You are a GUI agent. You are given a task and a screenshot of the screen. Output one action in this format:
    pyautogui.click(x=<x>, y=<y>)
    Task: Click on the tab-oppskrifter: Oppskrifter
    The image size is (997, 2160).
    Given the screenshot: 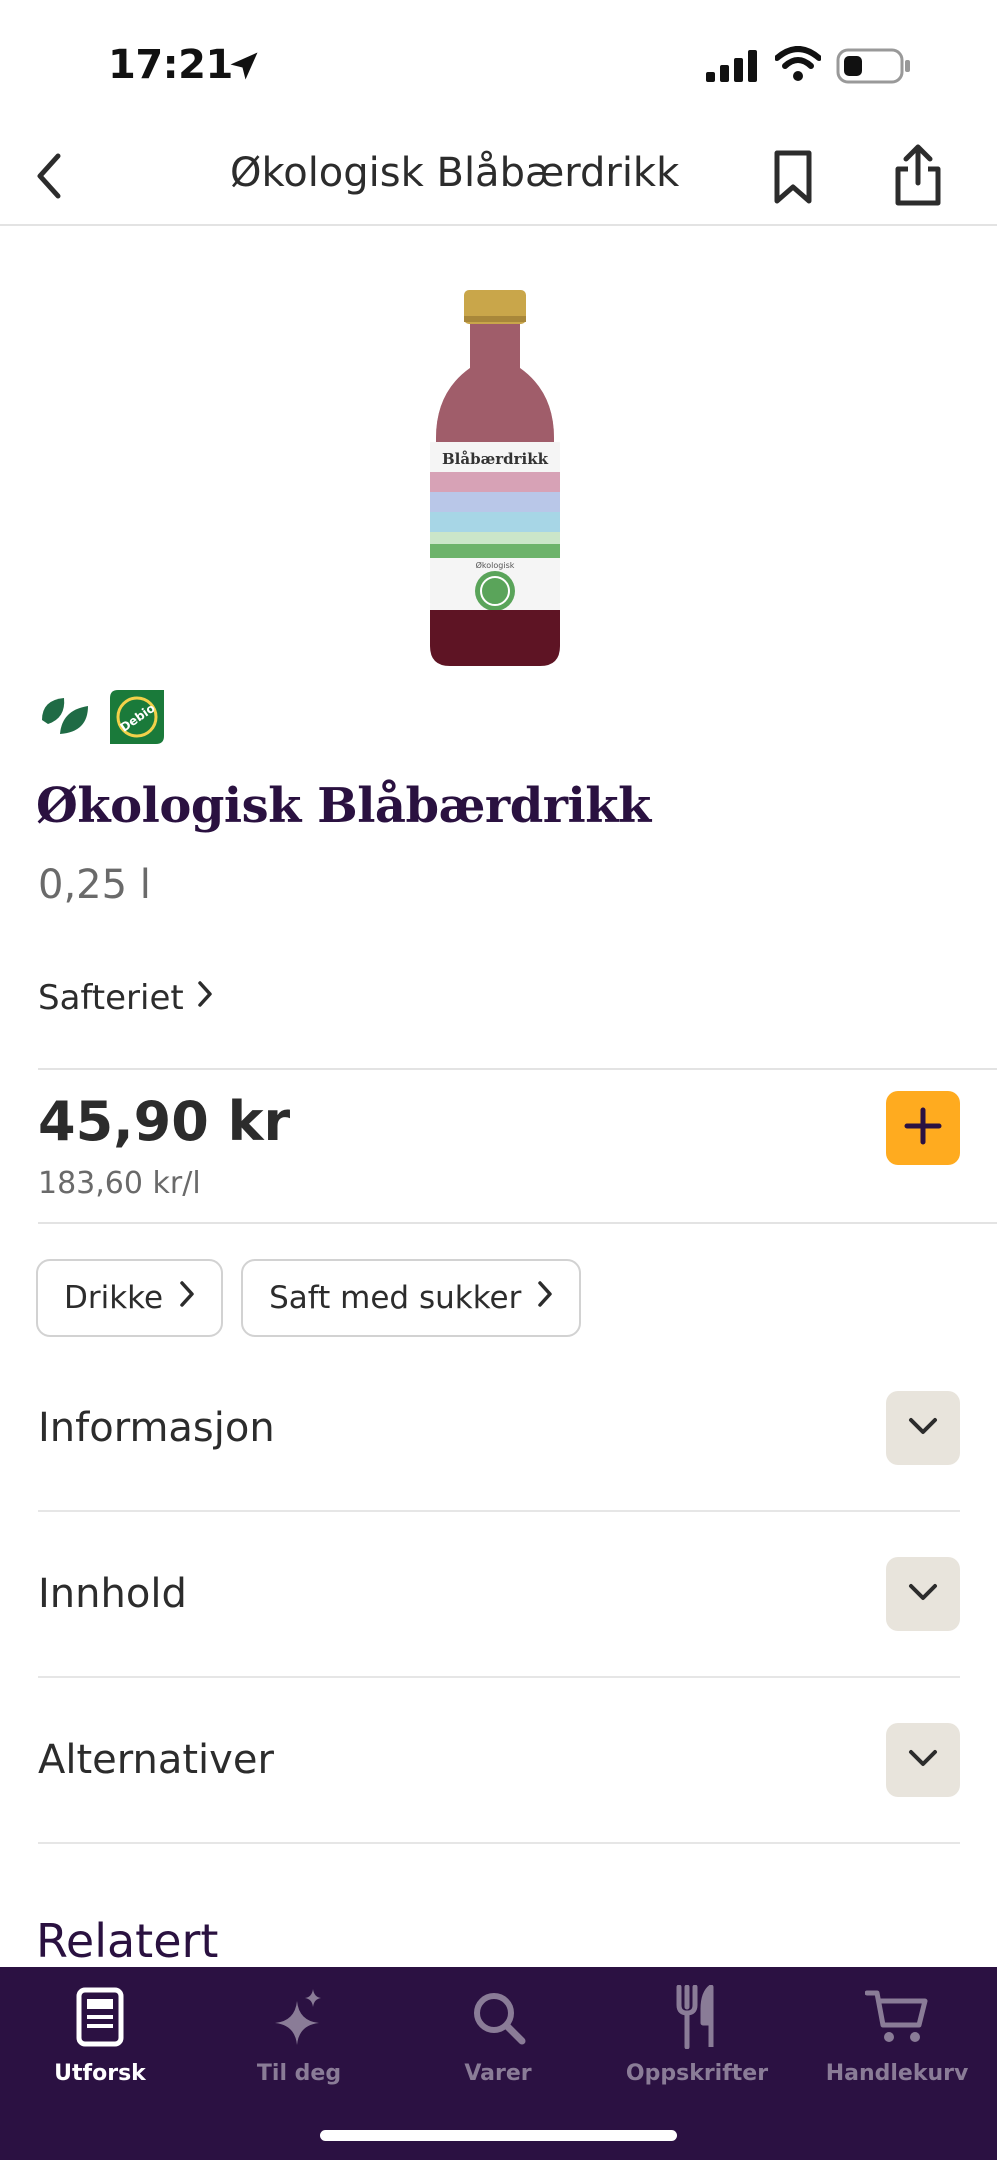 What is the action you would take?
    pyautogui.click(x=697, y=2041)
    